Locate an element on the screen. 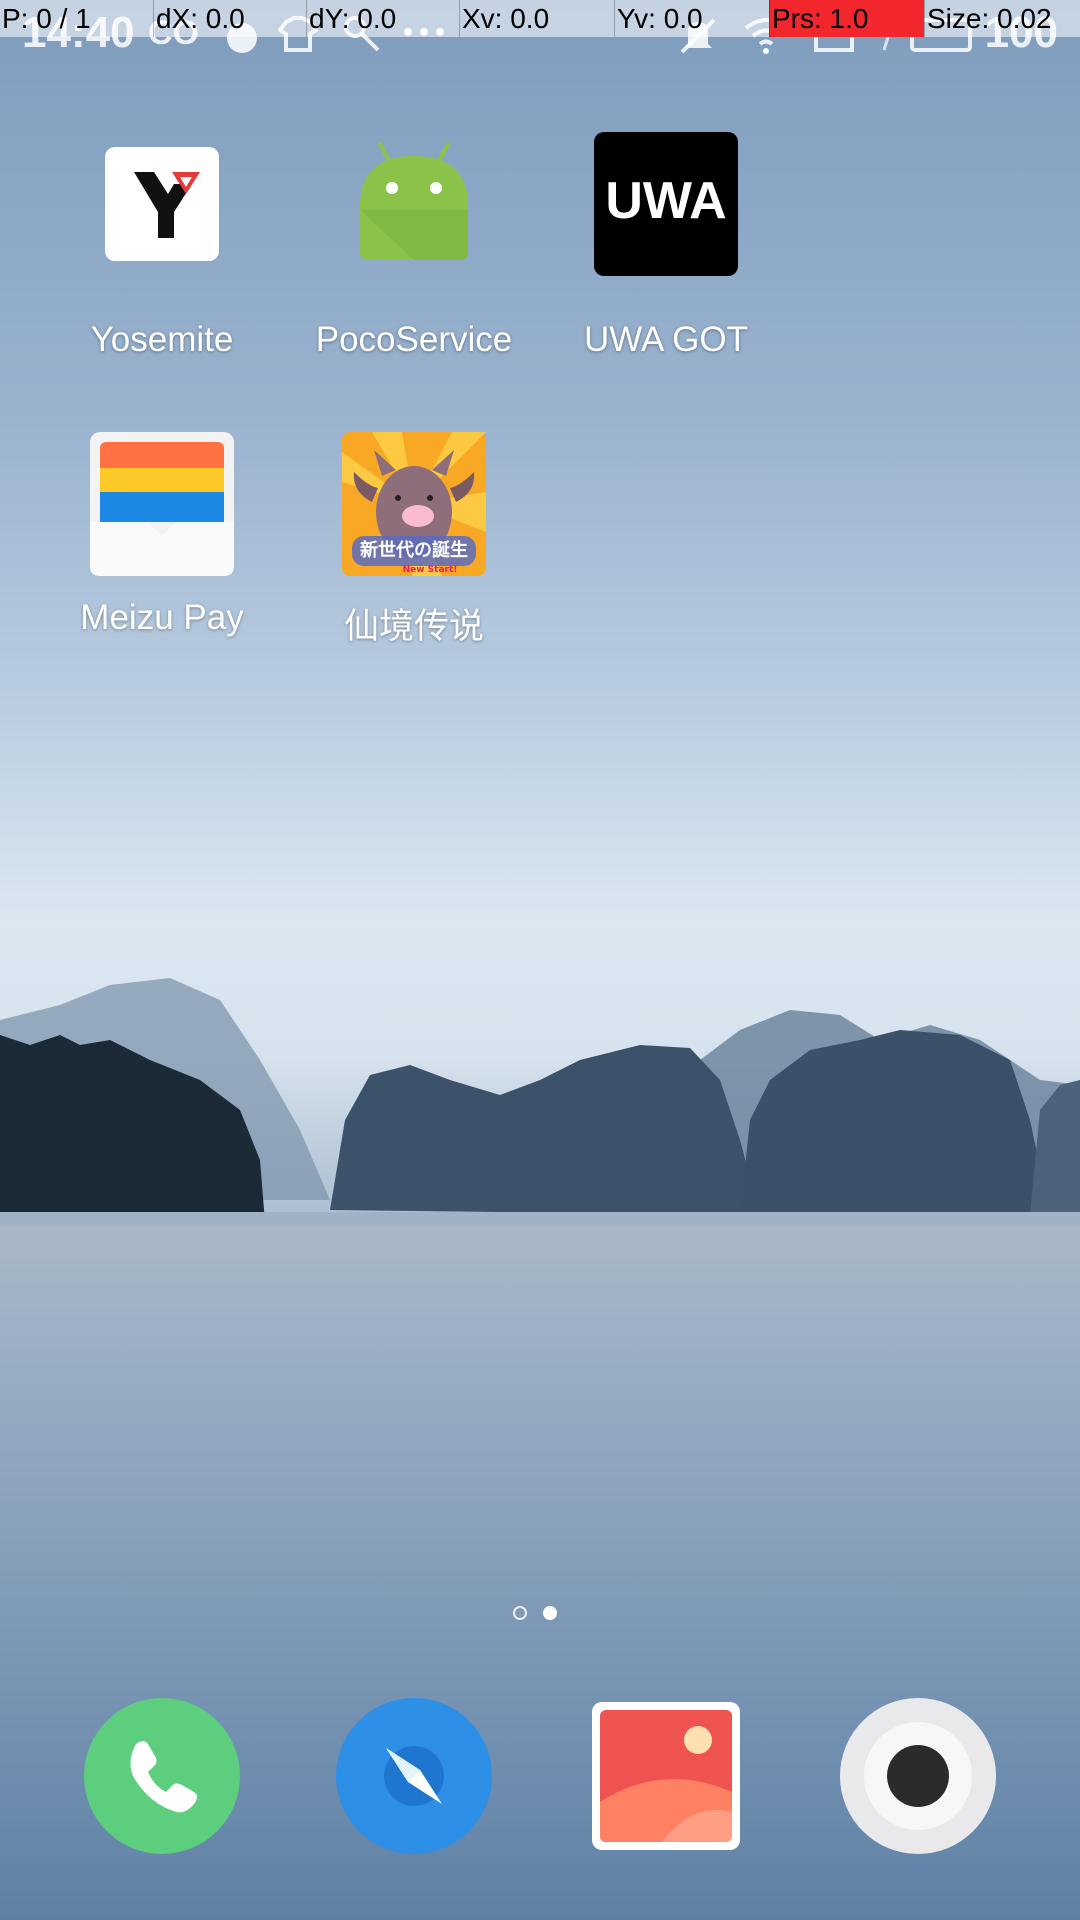  app-label: PocoService is located at coordinates (414, 339).